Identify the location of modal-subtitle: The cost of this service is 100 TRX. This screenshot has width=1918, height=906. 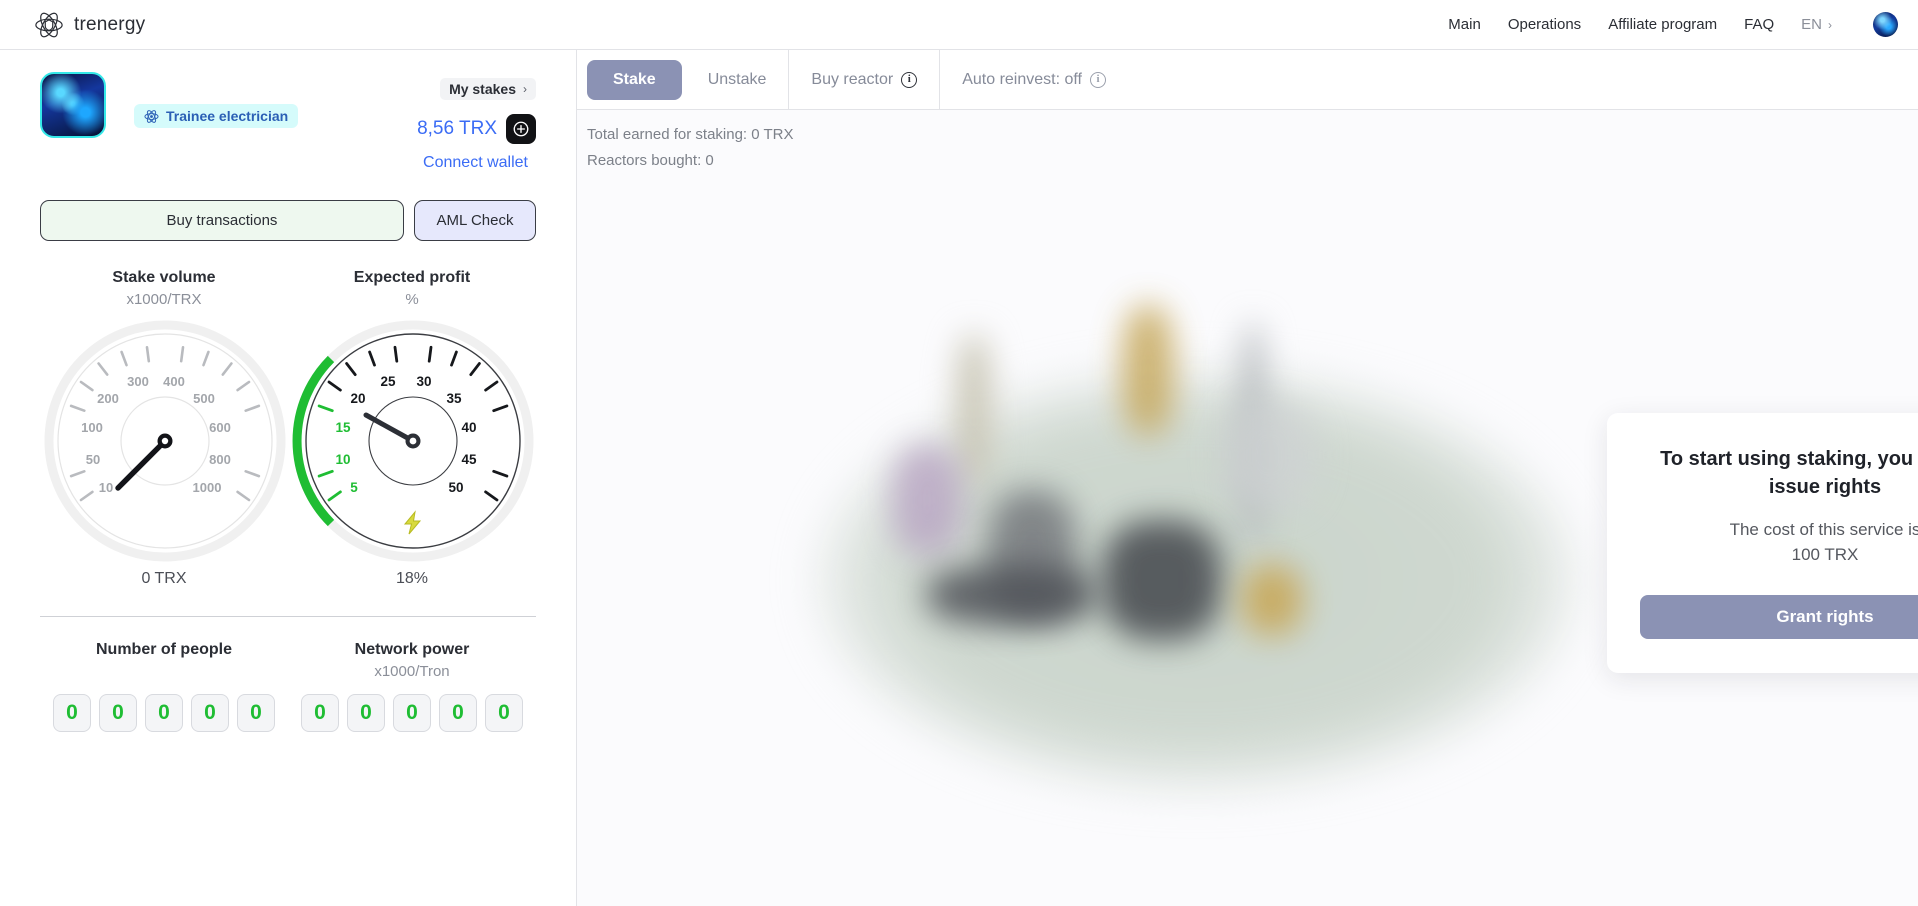
(1823, 542).